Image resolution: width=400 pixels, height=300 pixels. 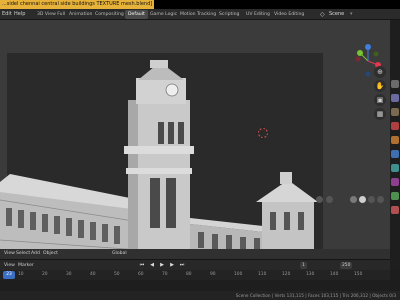 I want to click on viewport-menu-view: View, so click(x=9, y=254).